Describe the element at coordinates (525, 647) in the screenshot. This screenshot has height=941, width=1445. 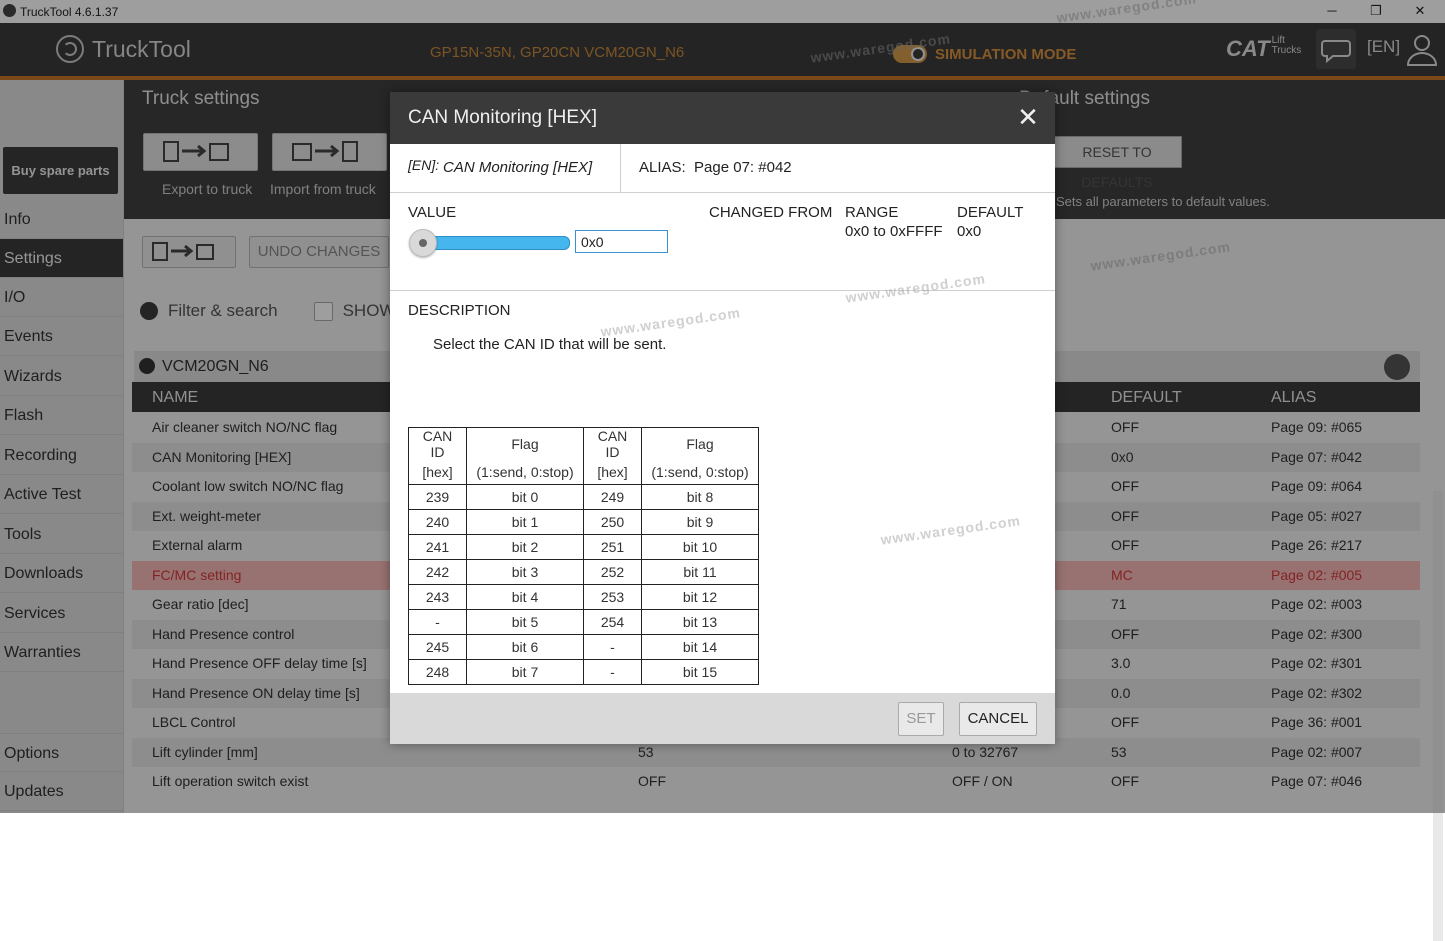
I see `can-cell: bit 6` at that location.